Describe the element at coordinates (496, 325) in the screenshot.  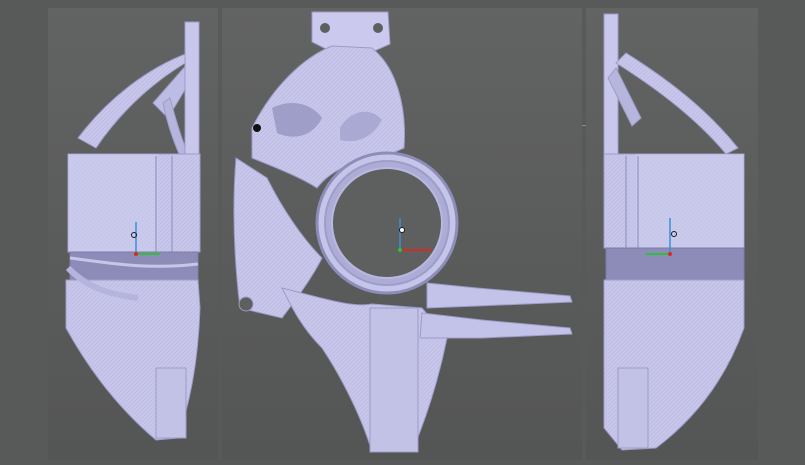
I see `mesh-prong-lower` at that location.